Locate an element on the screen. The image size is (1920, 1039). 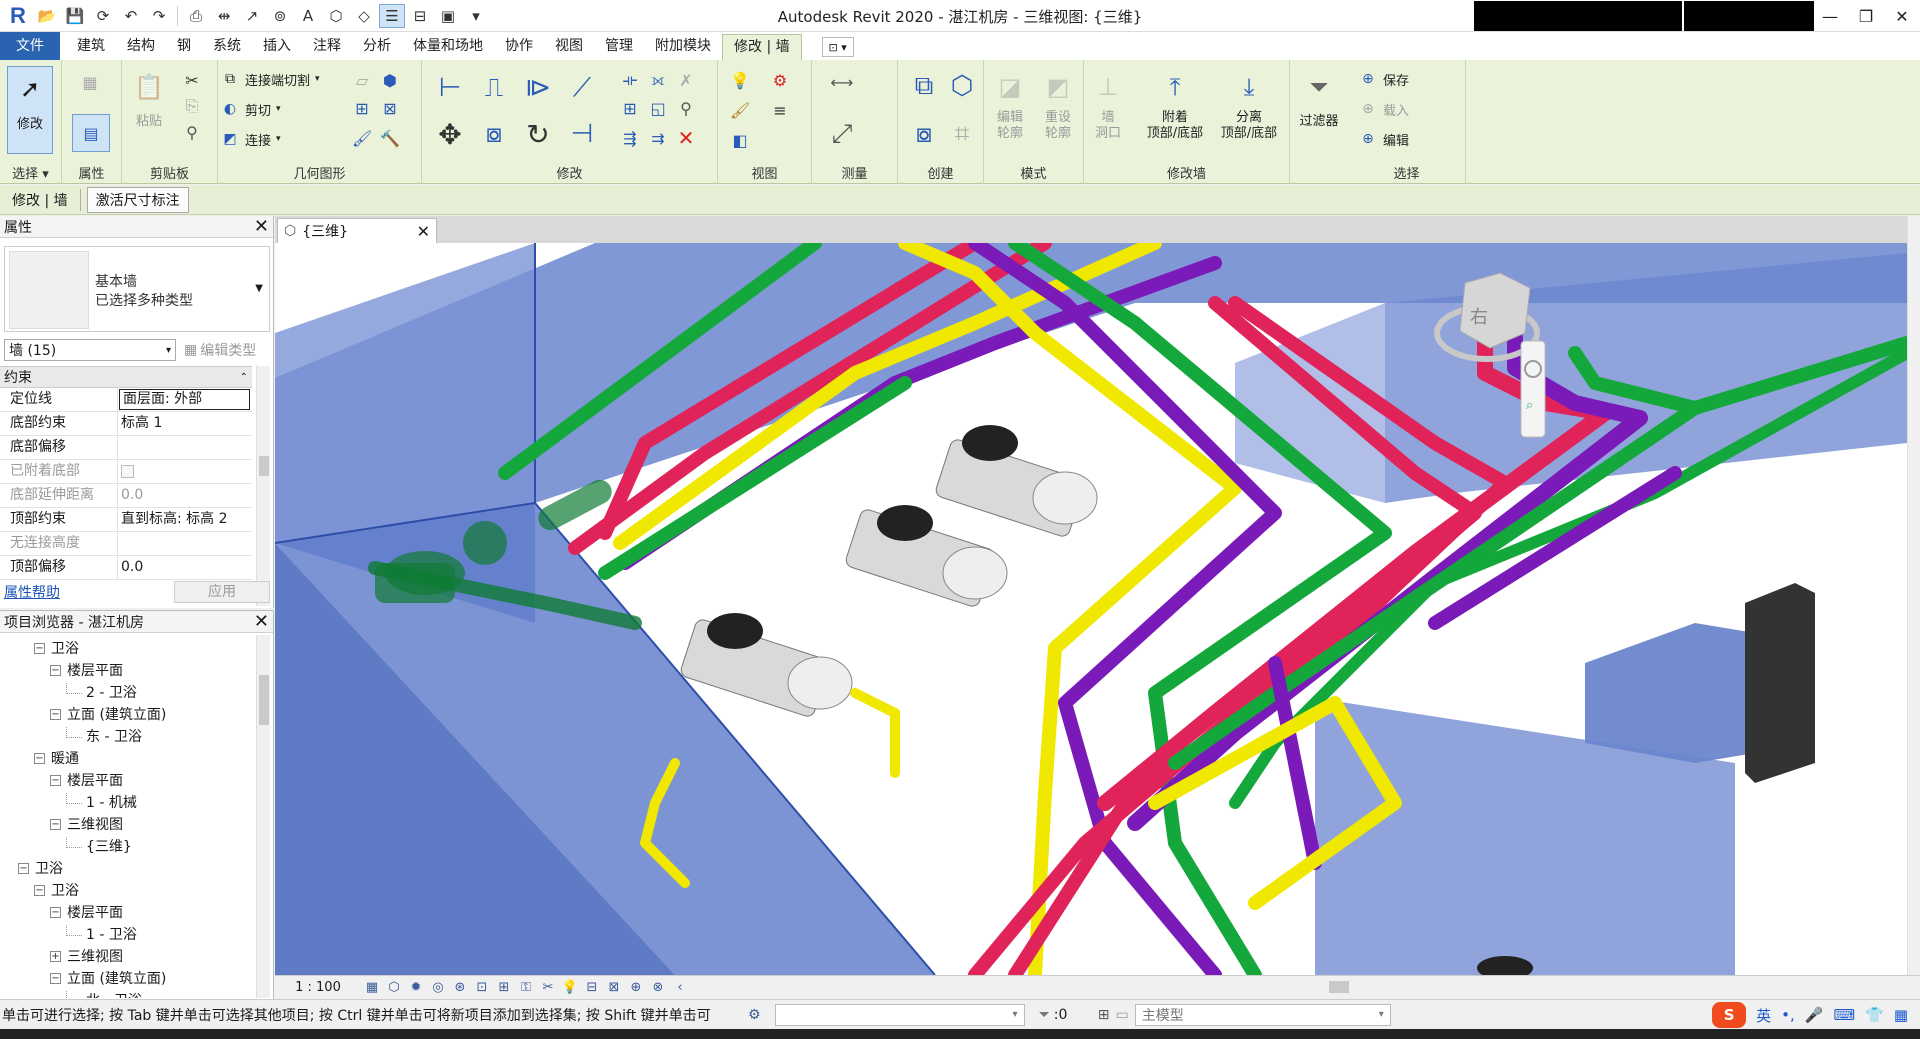
keyboard-icon: ⌨ is located at coordinates (1844, 1015).